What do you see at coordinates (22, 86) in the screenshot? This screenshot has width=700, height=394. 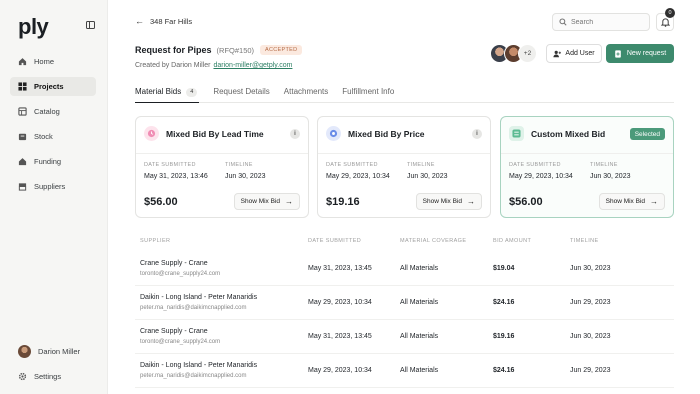 I see `grid-icon` at bounding box center [22, 86].